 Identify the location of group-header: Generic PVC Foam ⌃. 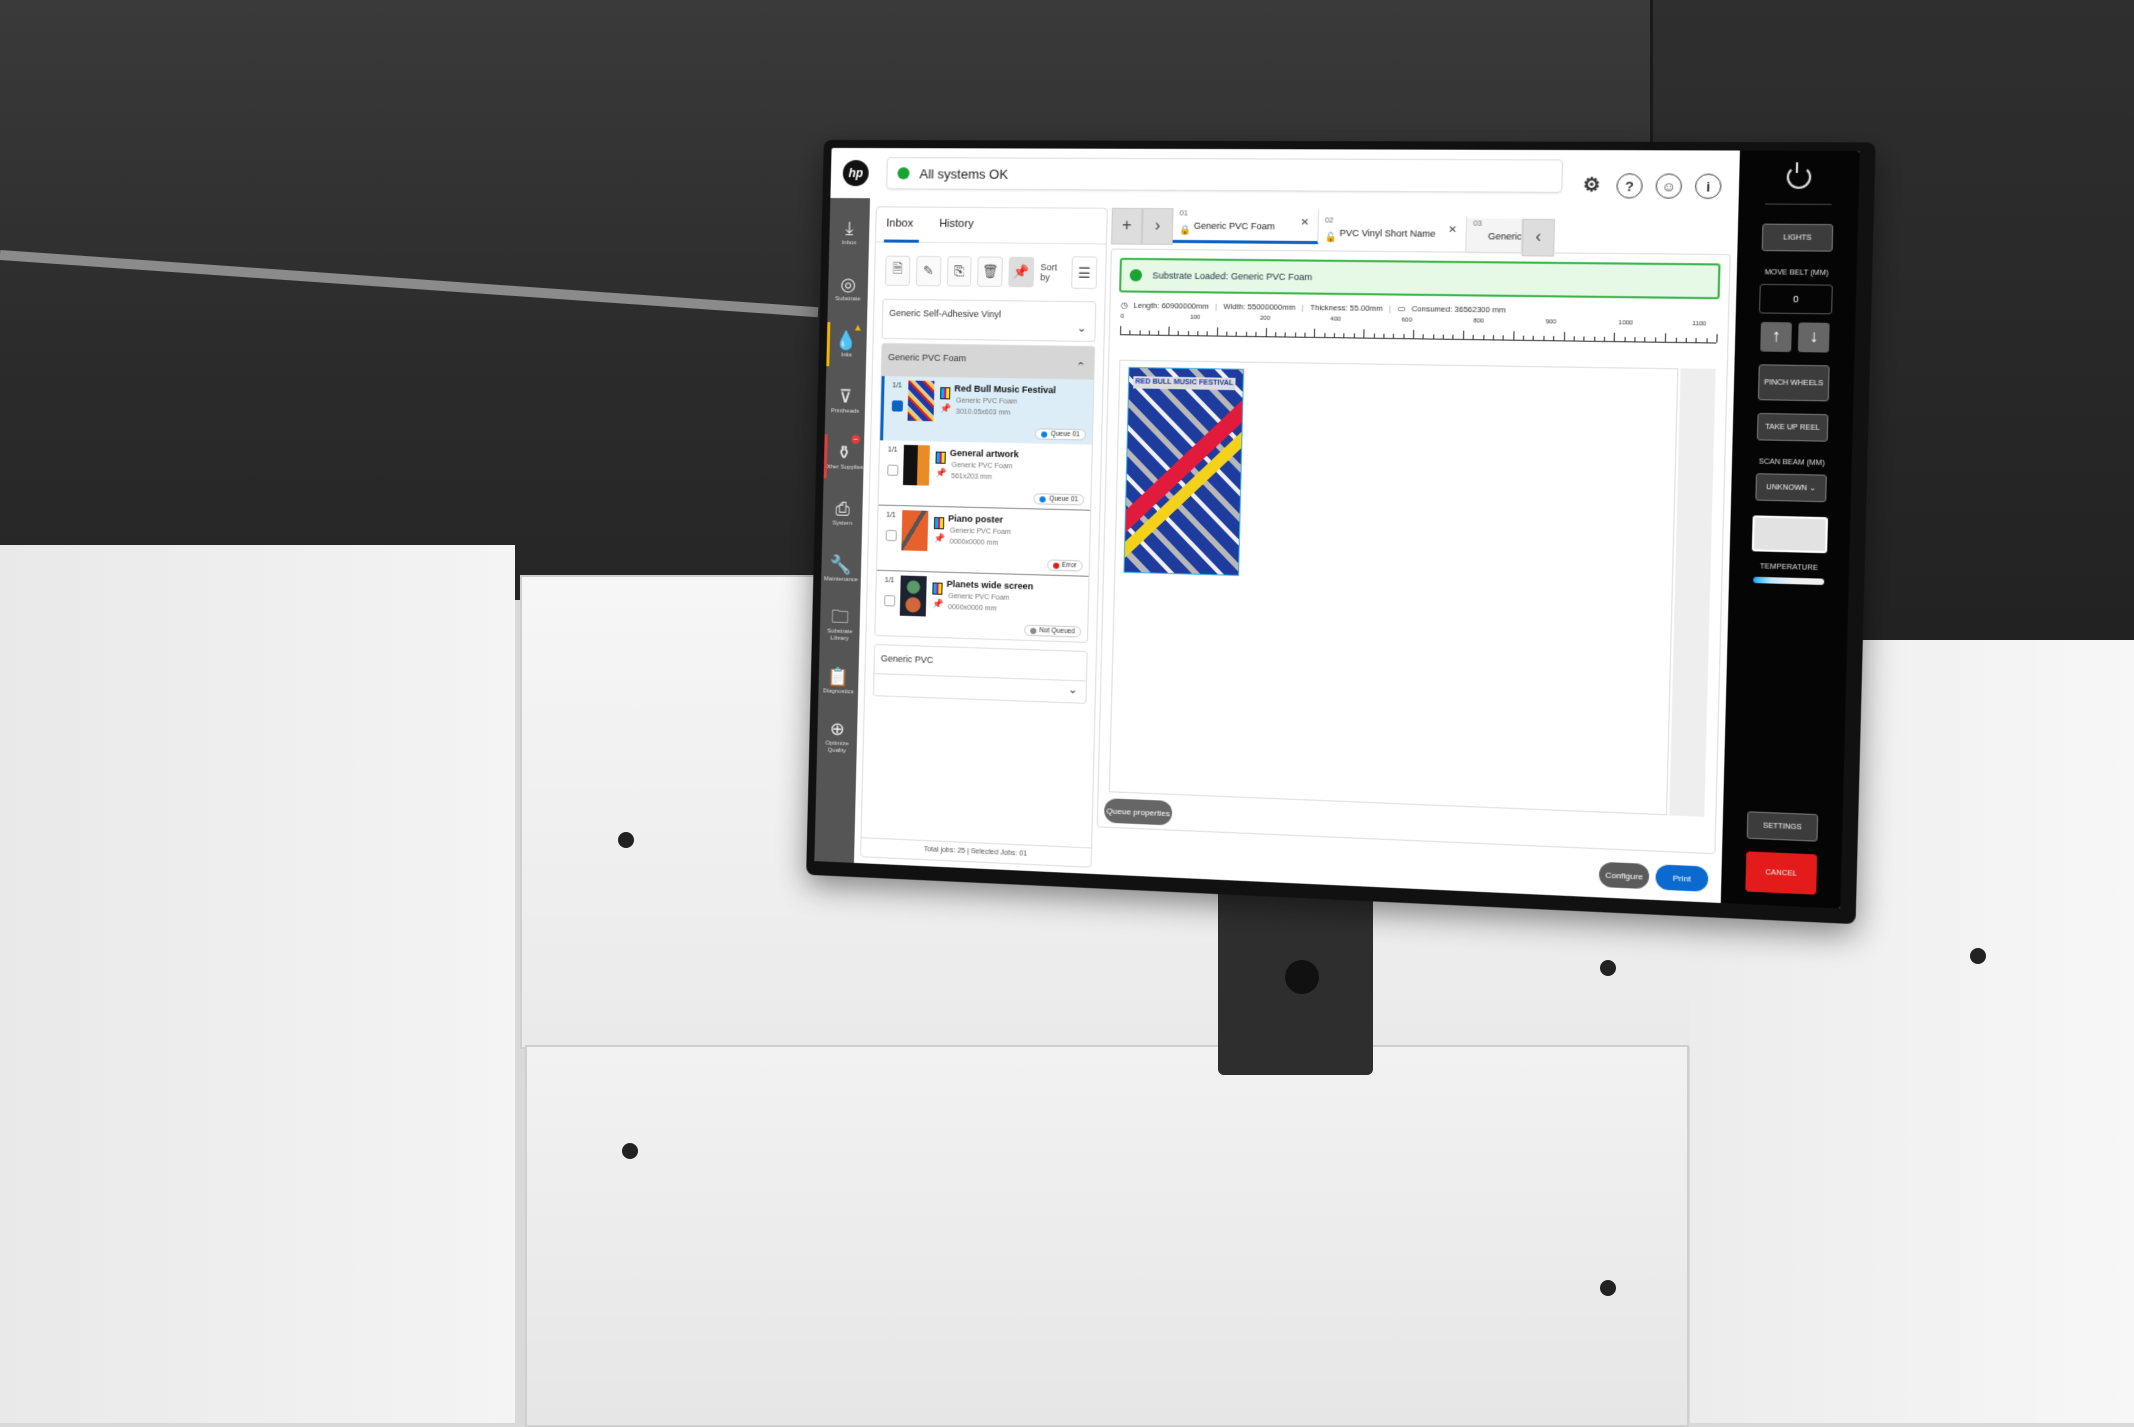
(988, 361).